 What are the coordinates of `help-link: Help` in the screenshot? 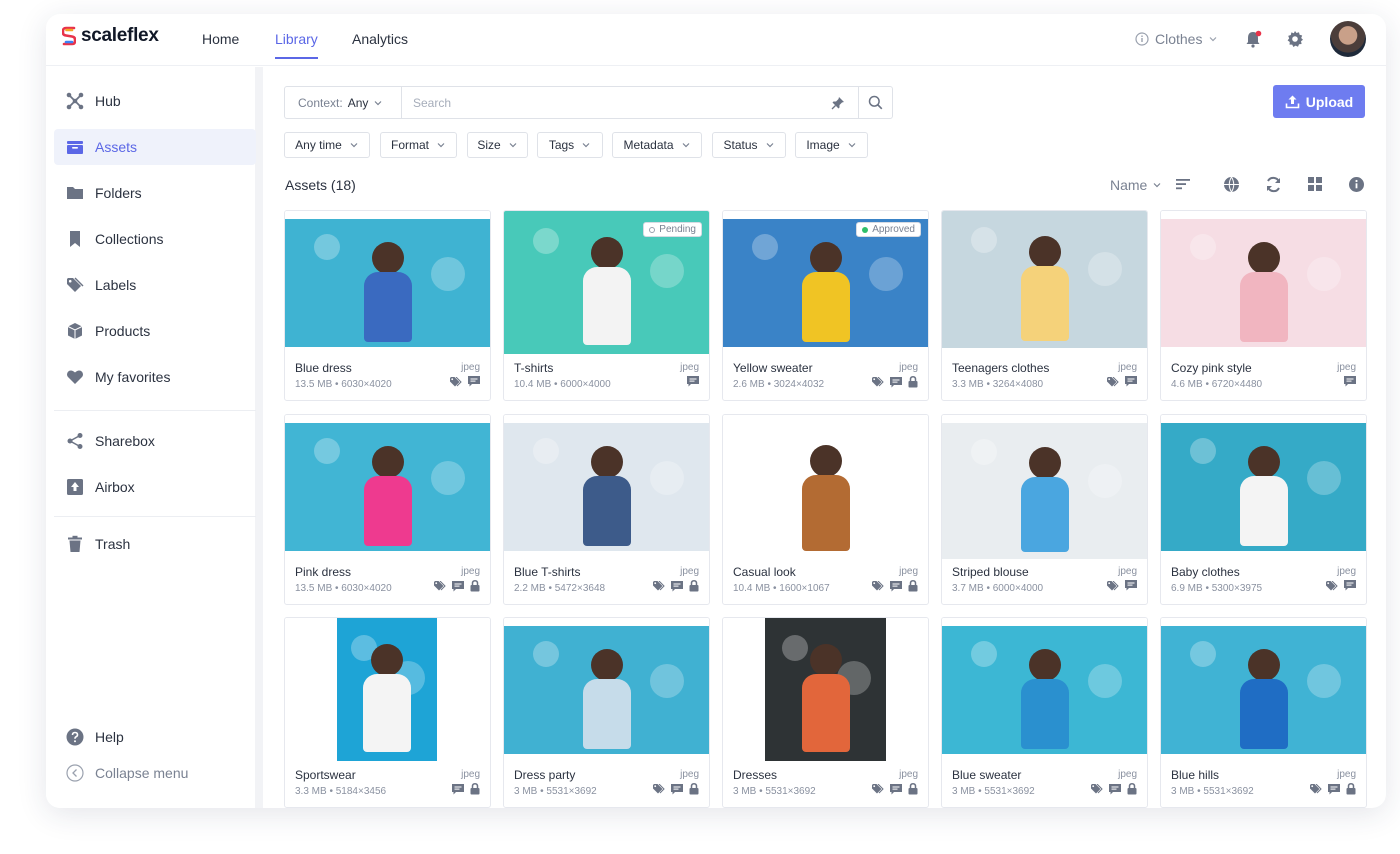 It's located at (155, 737).